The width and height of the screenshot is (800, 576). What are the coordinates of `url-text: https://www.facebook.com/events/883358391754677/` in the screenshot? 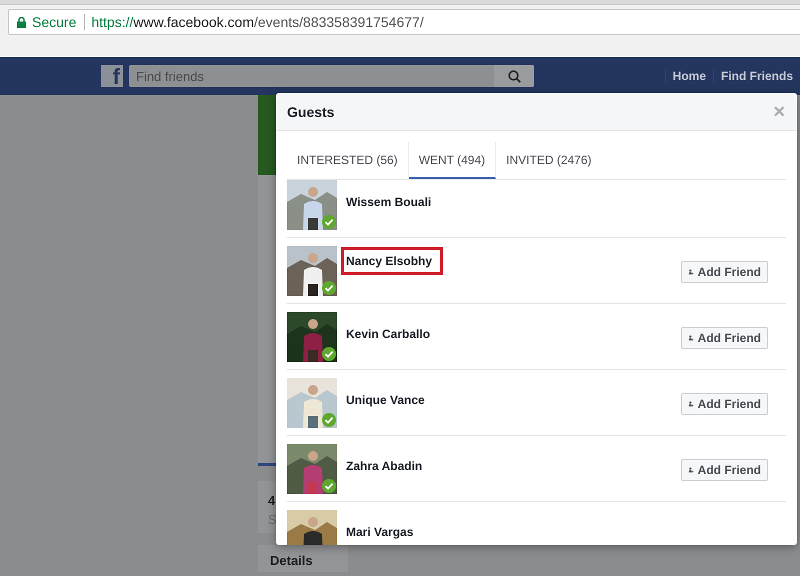 It's located at (257, 22).